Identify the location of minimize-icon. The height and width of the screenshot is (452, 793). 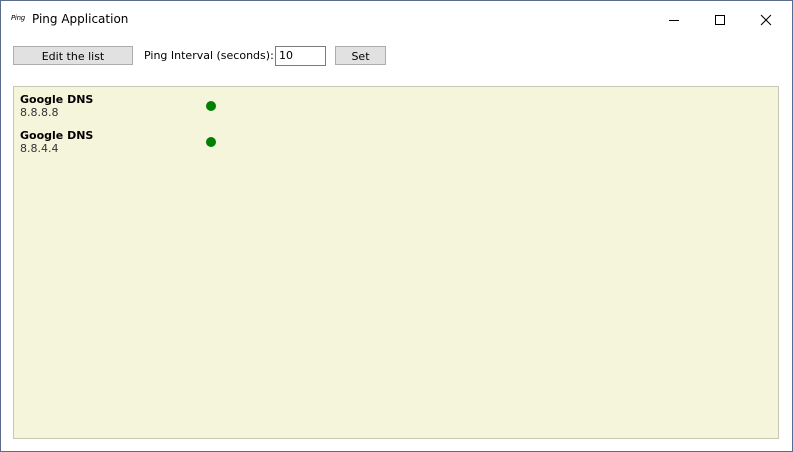
(674, 20).